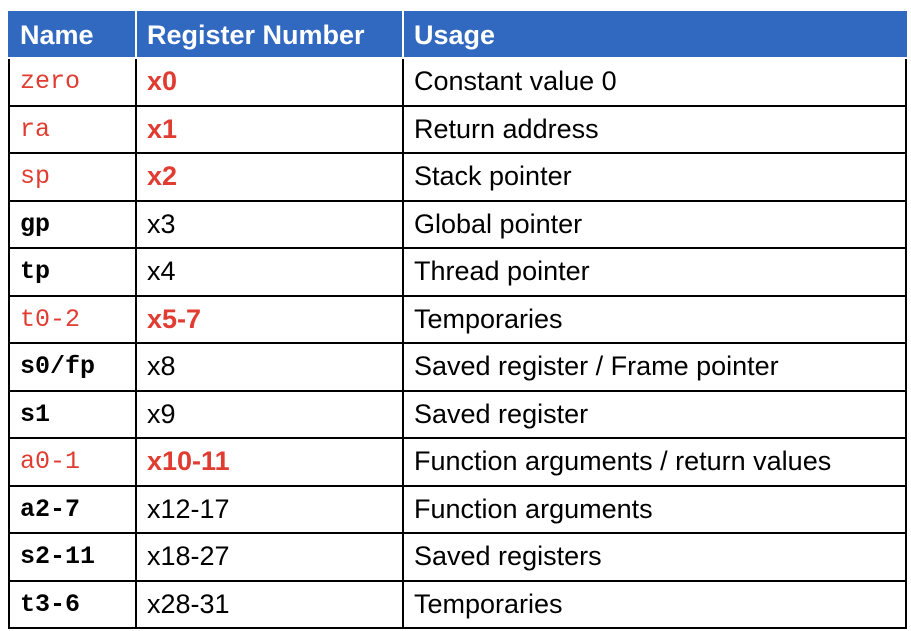  I want to click on column-header-name: Name, so click(72, 35).